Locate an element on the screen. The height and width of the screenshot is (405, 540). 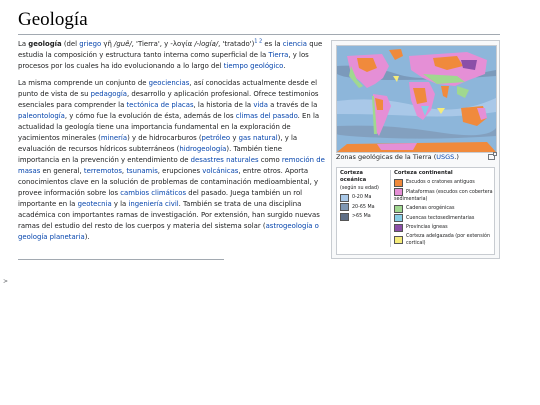
legend-label: Escudos o cratones antiguos is located at coordinates (440, 182).